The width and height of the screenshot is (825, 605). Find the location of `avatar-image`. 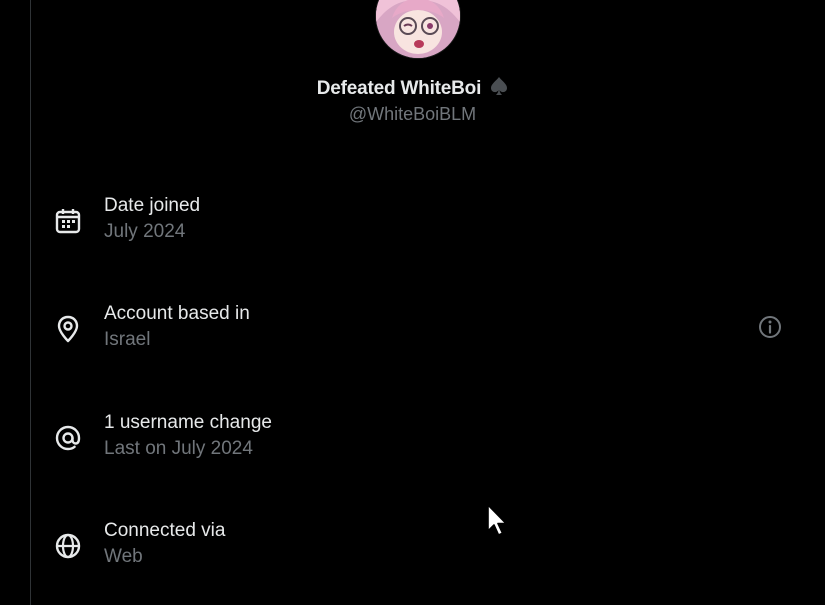

avatar-image is located at coordinates (418, 29).